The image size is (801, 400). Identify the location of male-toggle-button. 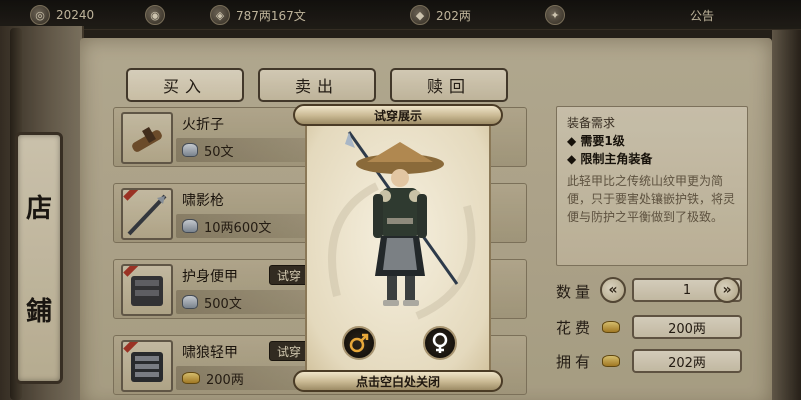
(359, 343).